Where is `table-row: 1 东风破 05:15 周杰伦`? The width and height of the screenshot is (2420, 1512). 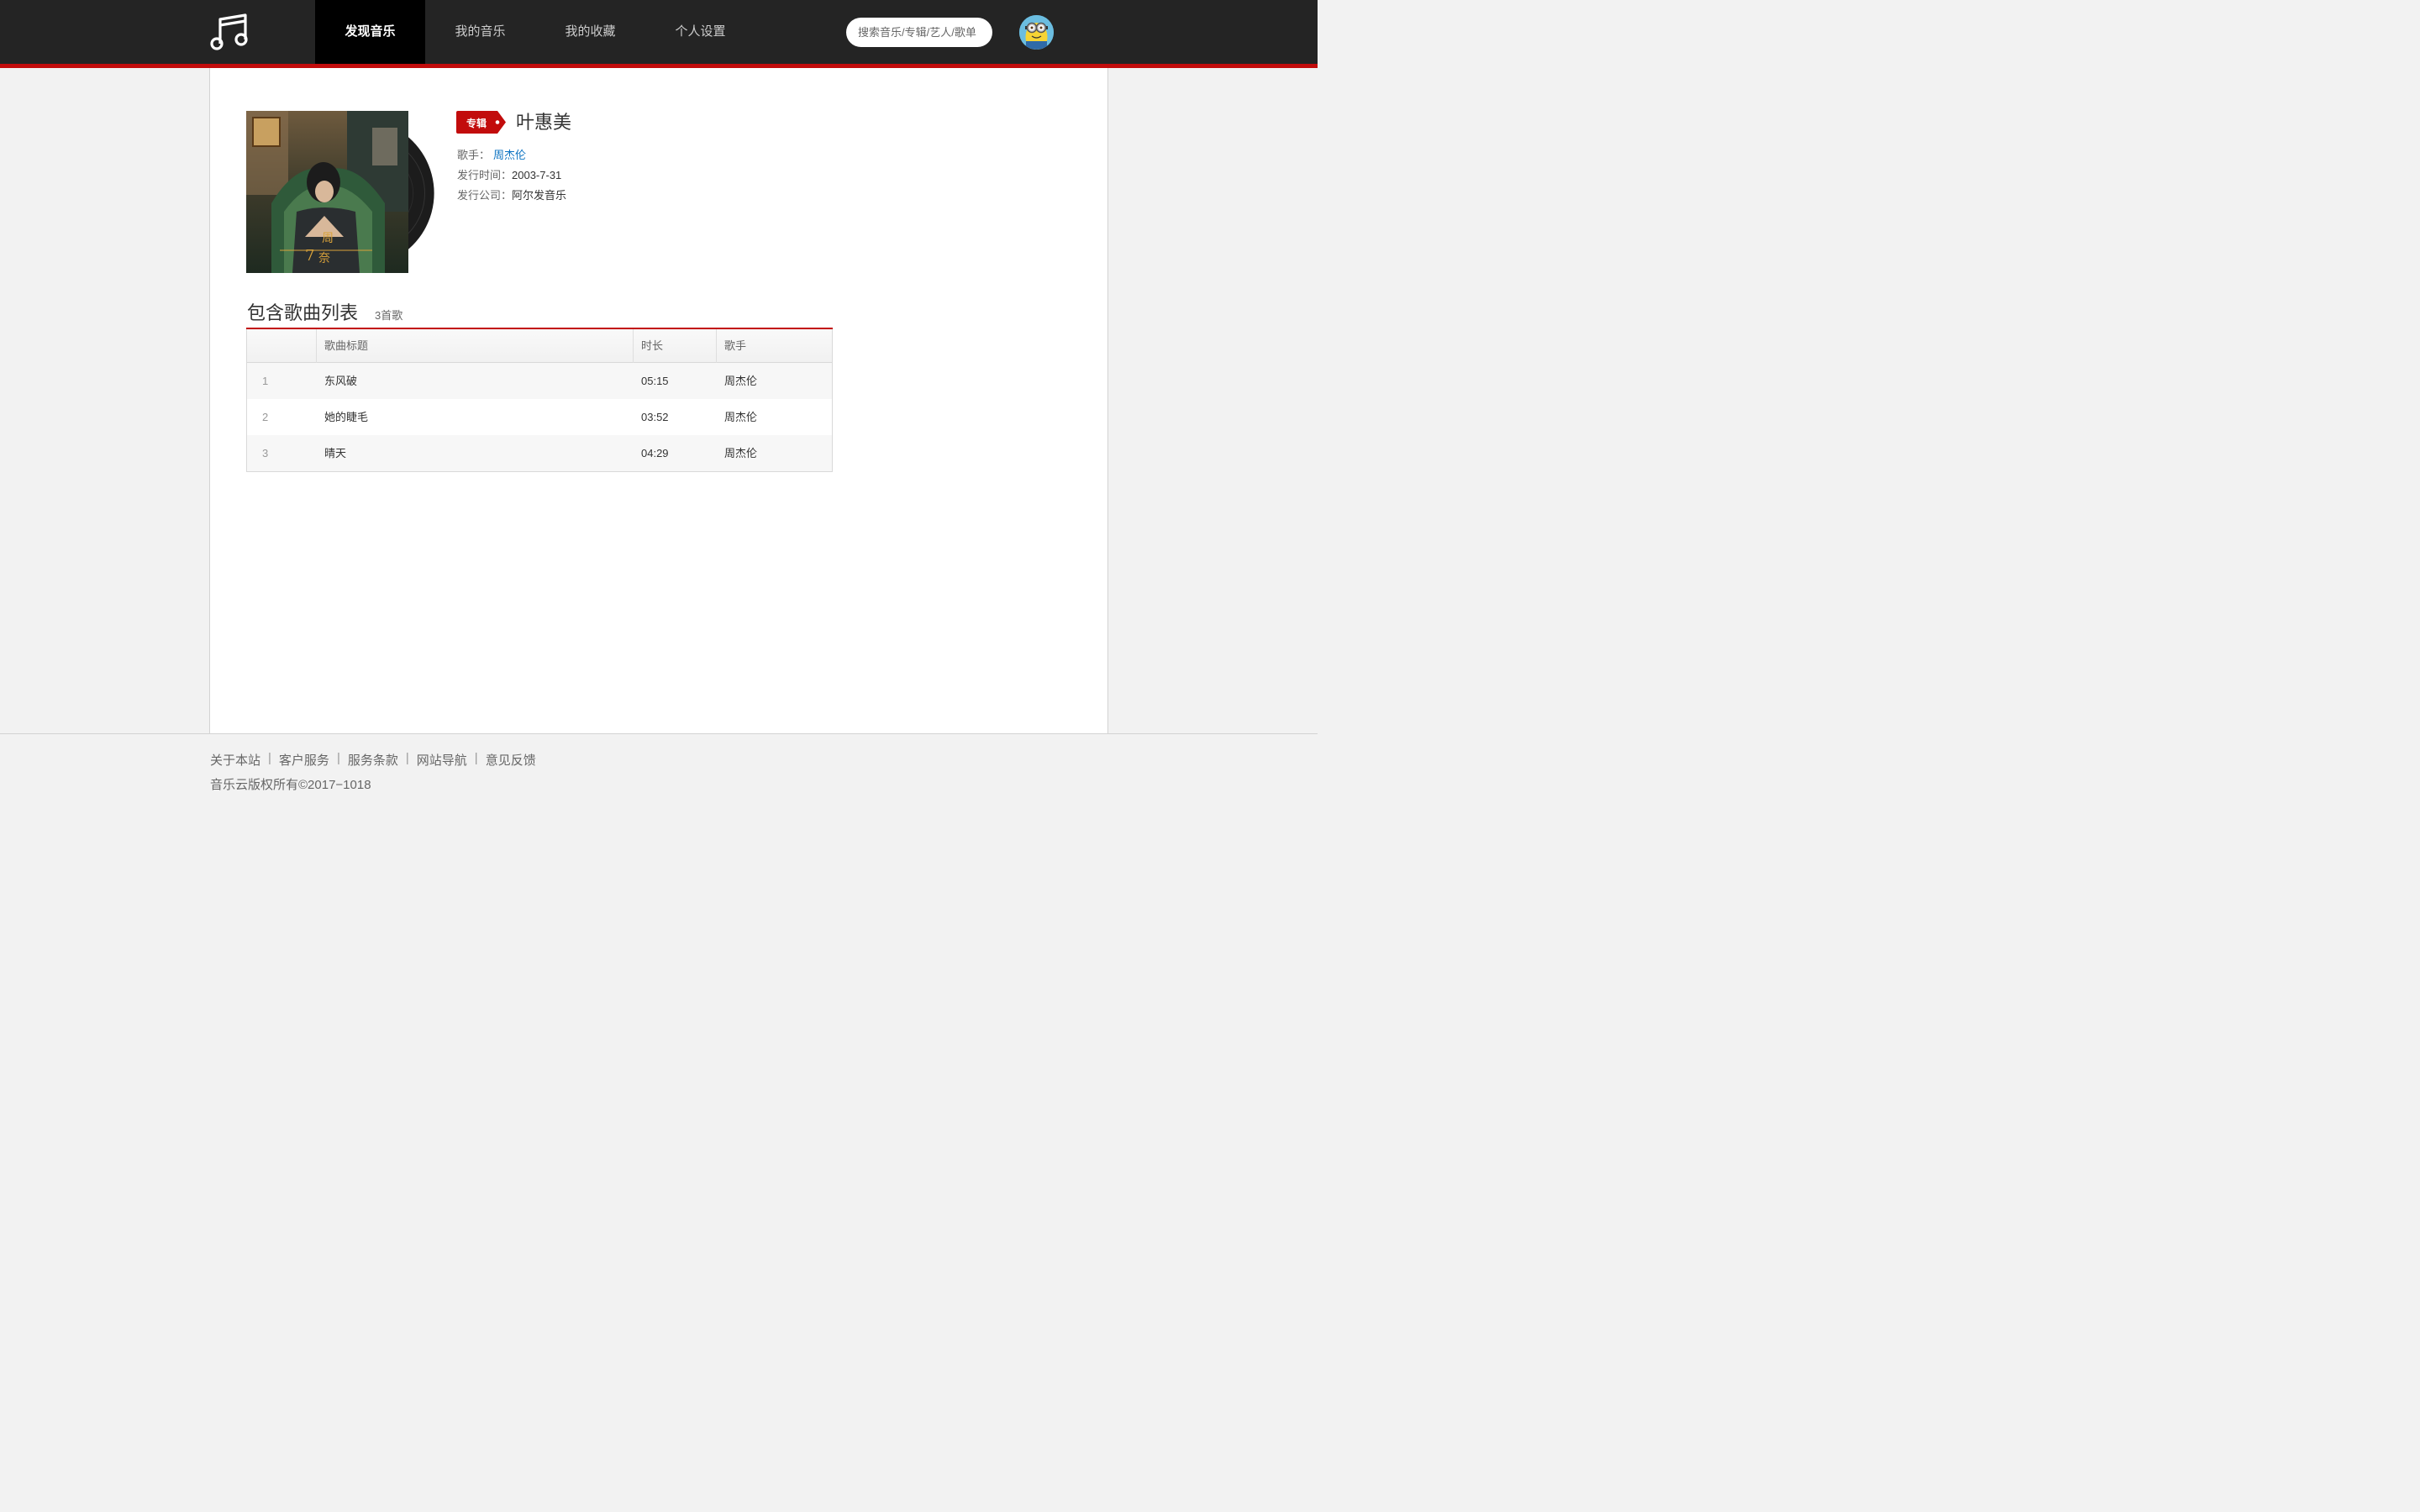 table-row: 1 东风破 05:15 周杰伦 is located at coordinates (539, 381).